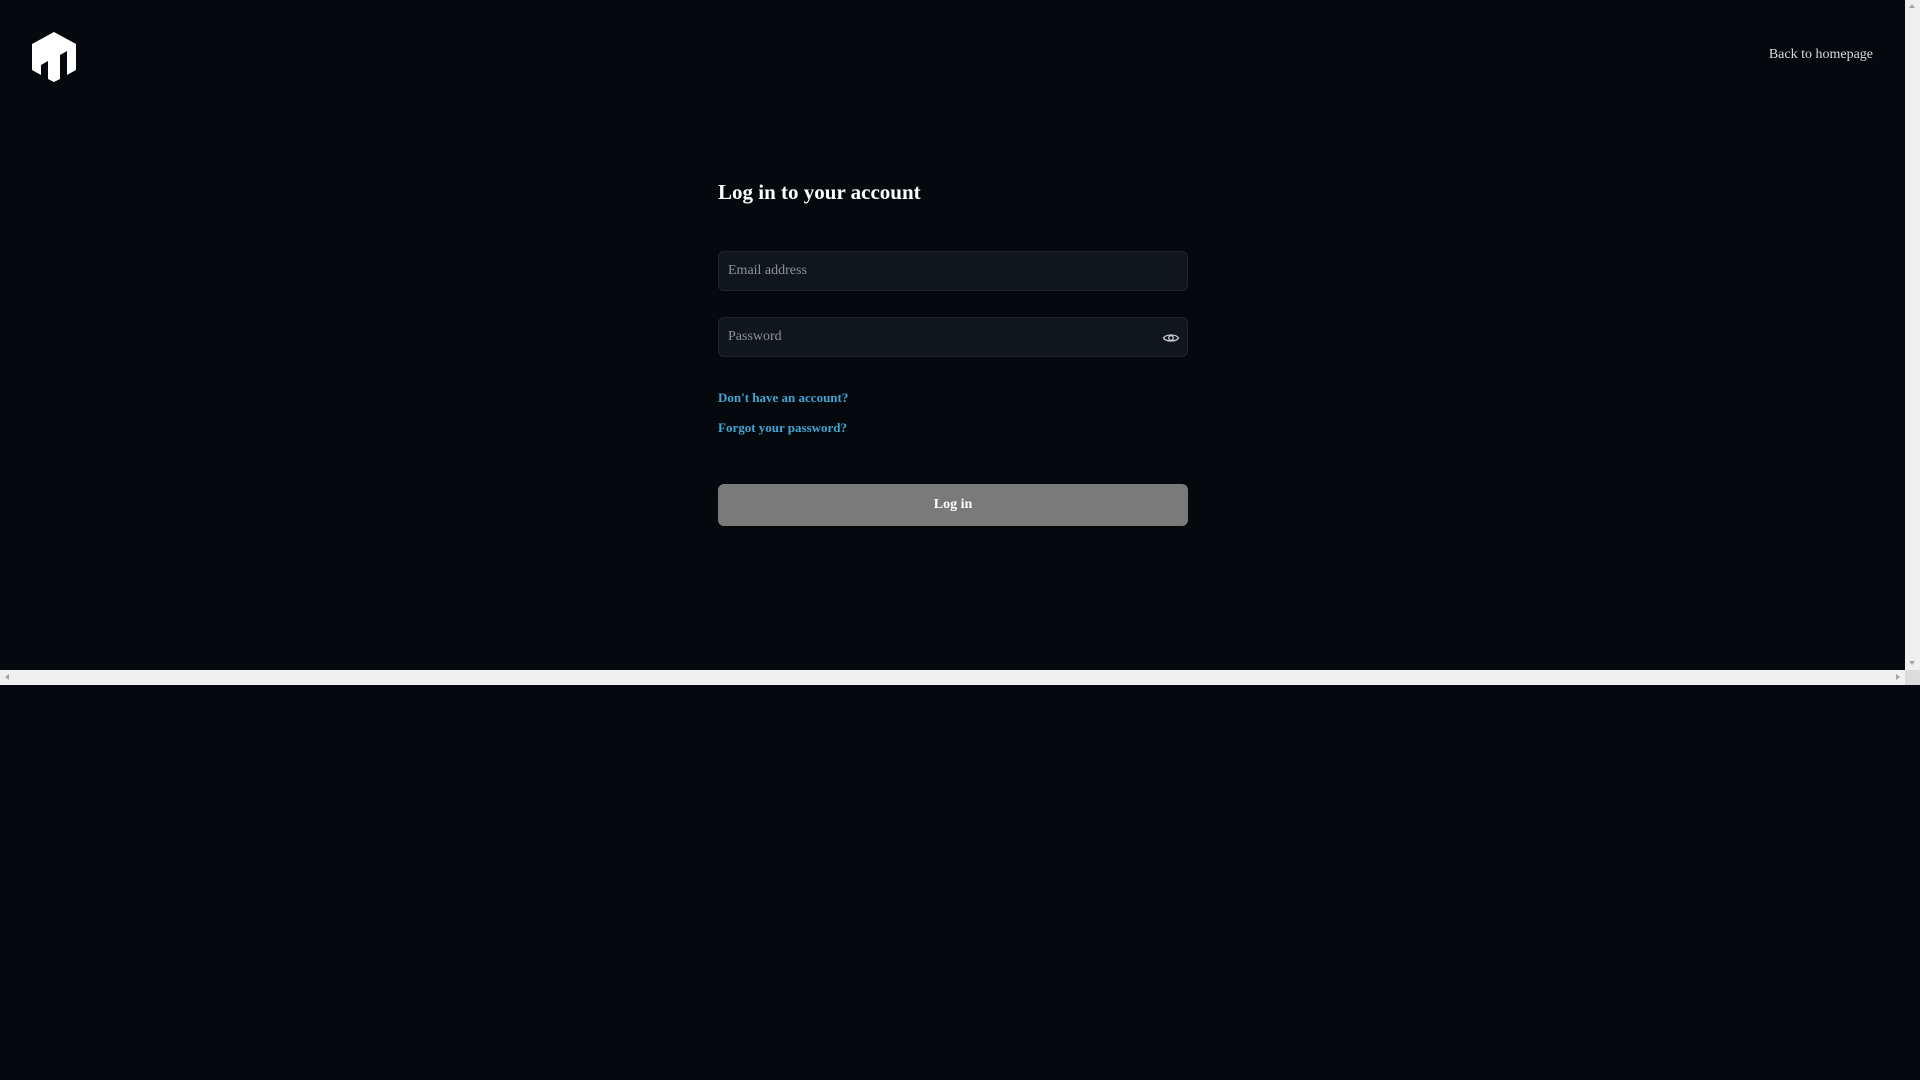 The image size is (1920, 1080). Describe the element at coordinates (54, 57) in the screenshot. I see `logo-icon` at that location.